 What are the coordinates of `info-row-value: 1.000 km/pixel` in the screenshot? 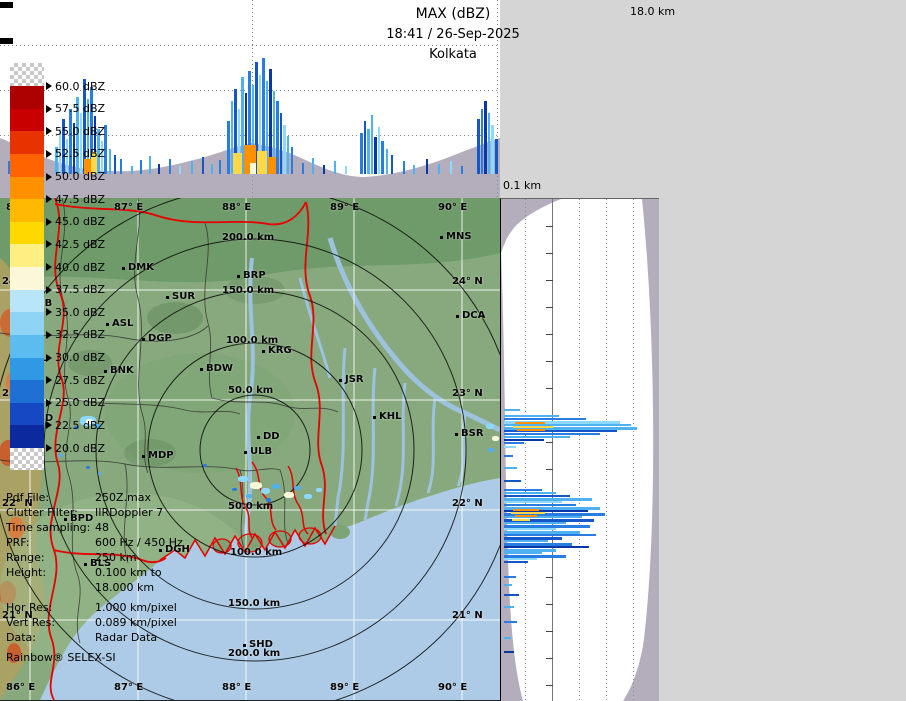 It's located at (136, 607).